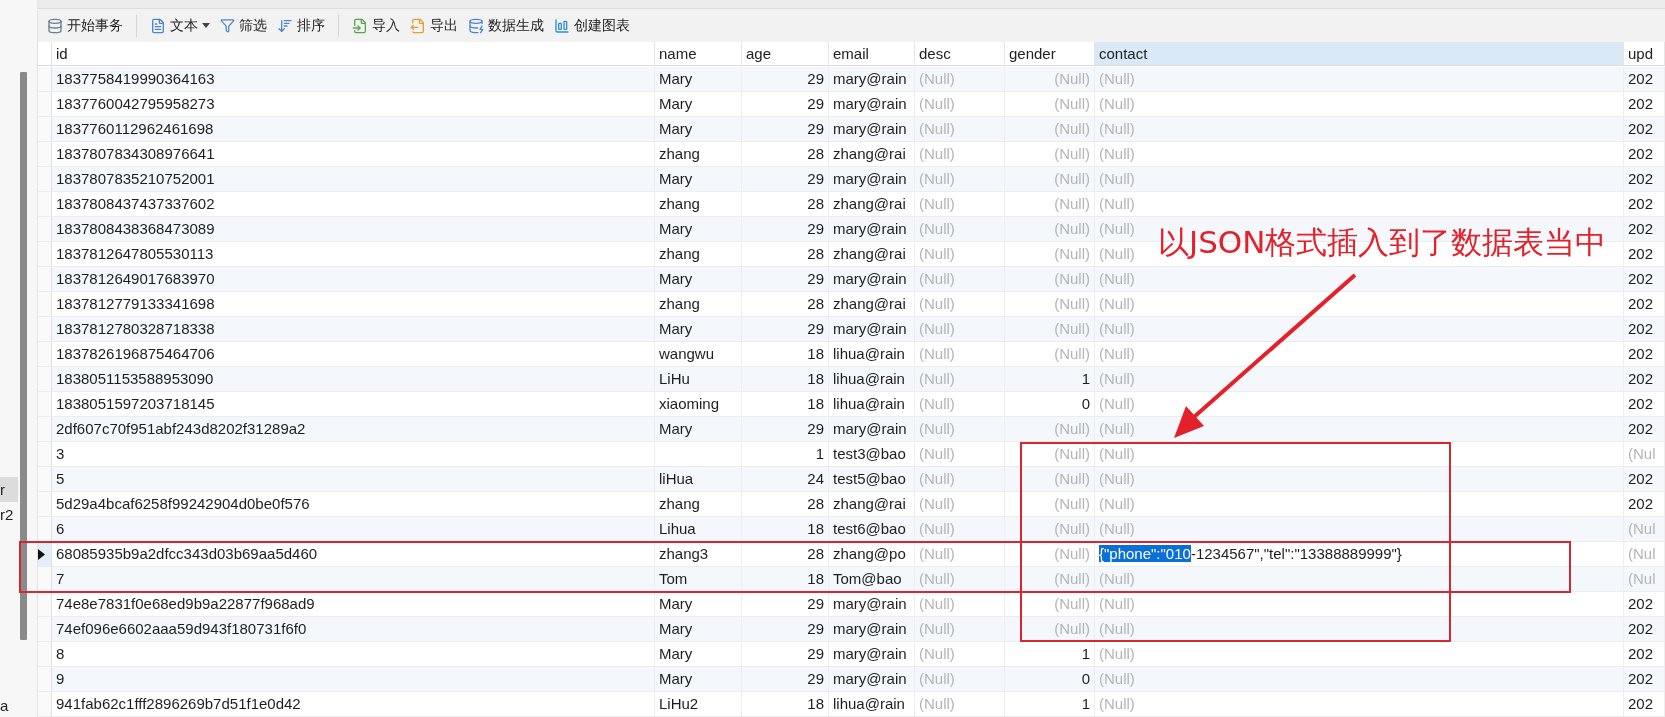  I want to click on table-cell: 18, so click(785, 404).